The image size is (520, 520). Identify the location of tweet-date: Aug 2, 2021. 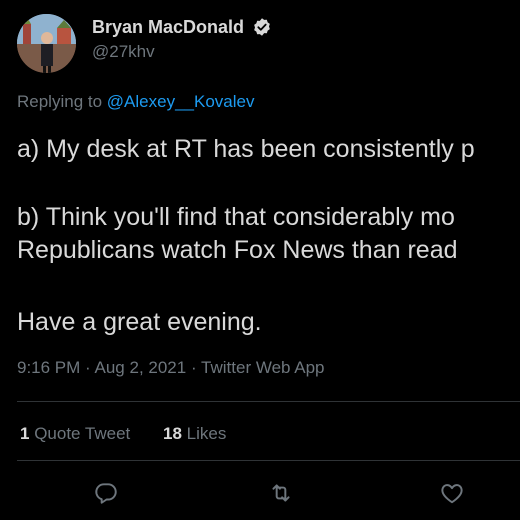
(141, 367).